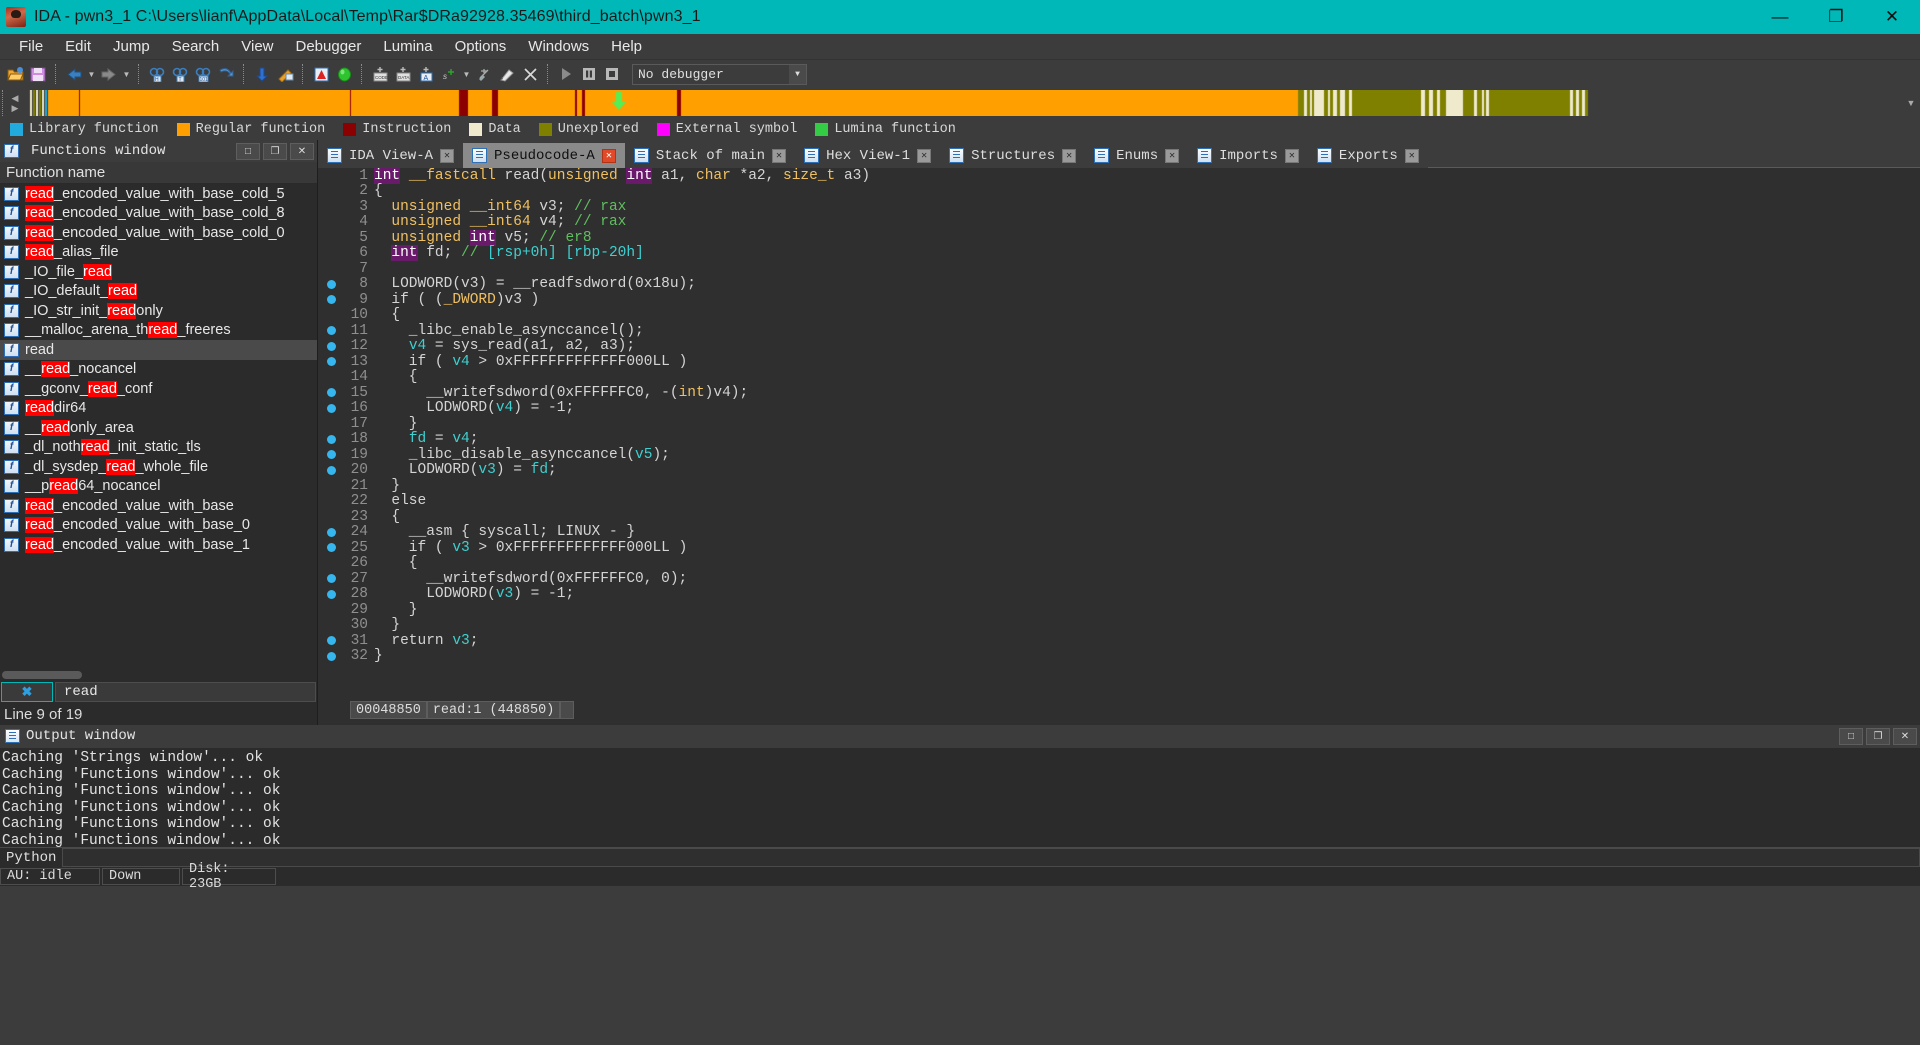 The height and width of the screenshot is (1045, 1920). I want to click on output-restore-button: □, so click(1851, 736).